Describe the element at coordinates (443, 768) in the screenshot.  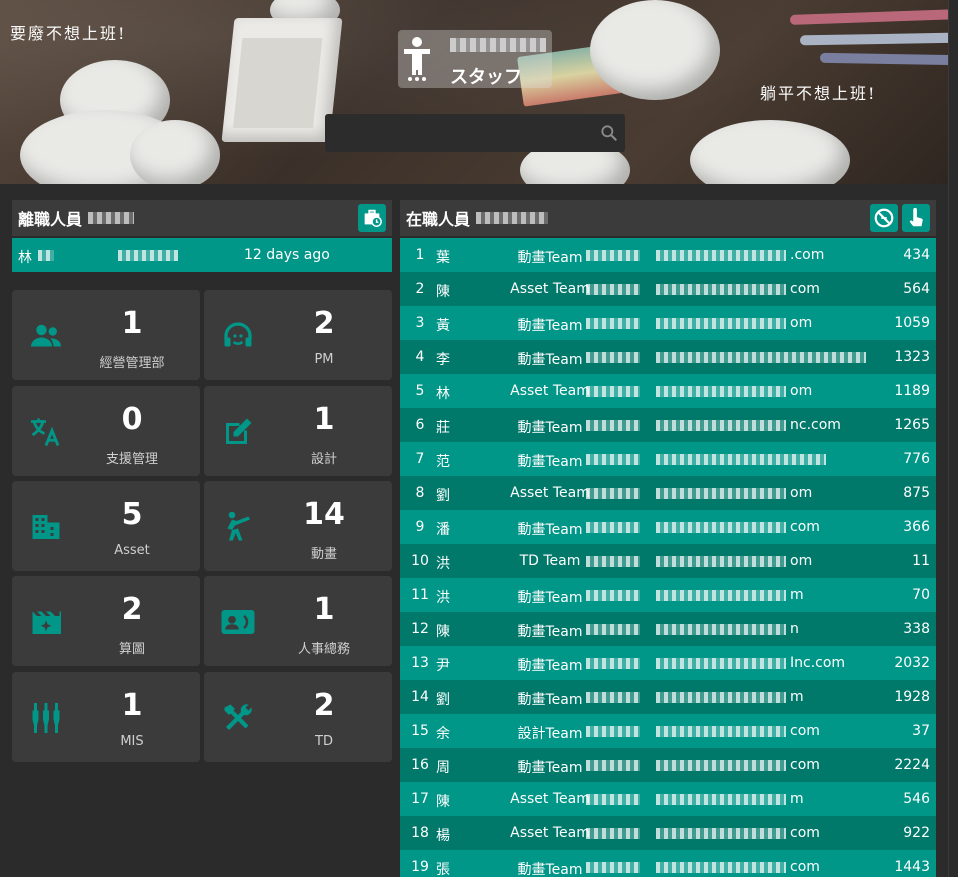
I see `staff-name: 周` at that location.